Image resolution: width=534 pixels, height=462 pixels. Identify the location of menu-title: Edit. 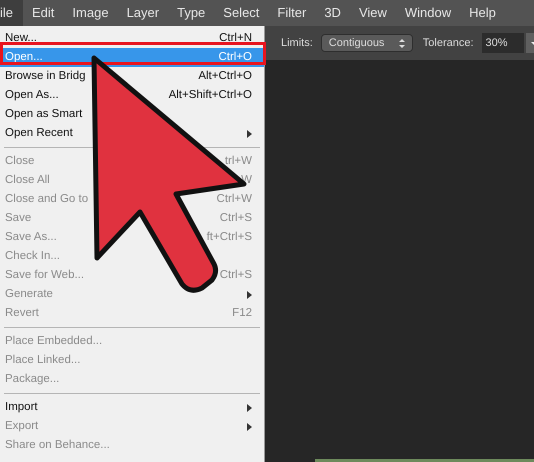
(43, 13).